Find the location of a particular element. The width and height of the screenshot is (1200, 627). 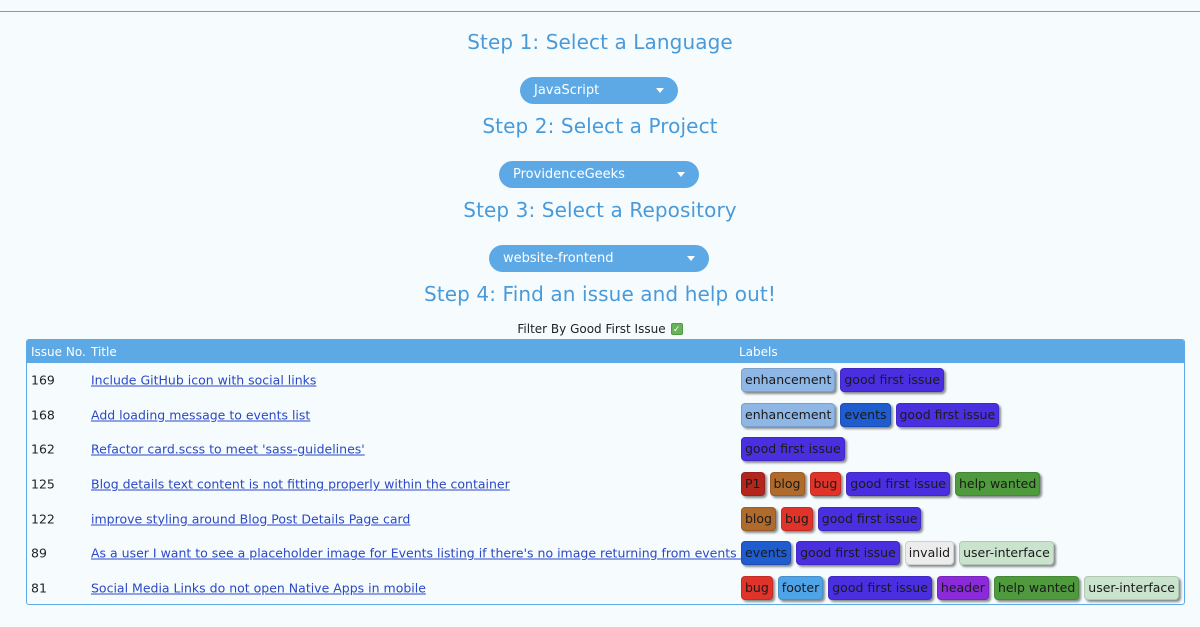

step-3-title: Step 3: Select a Repository is located at coordinates (600, 210).